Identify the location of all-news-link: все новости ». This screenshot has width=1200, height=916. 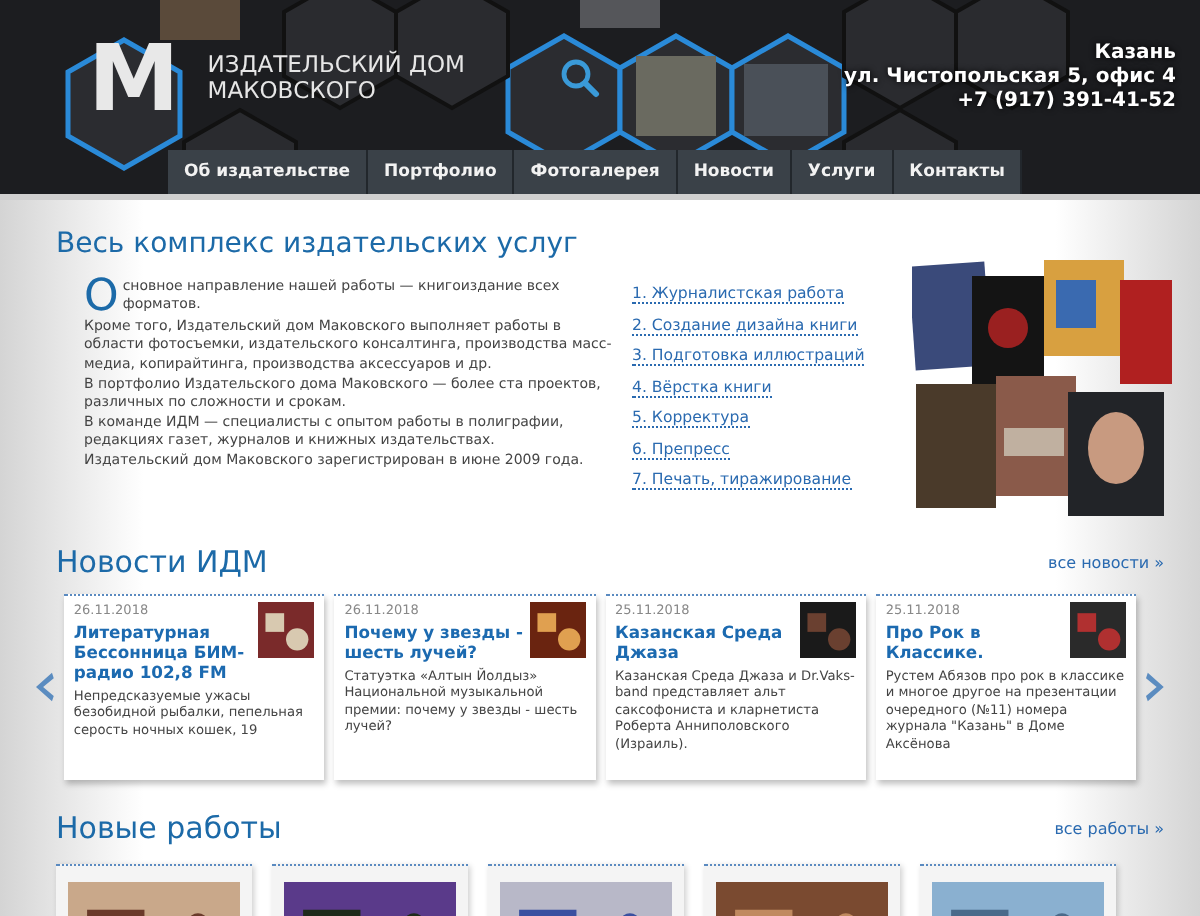
(1105, 562).